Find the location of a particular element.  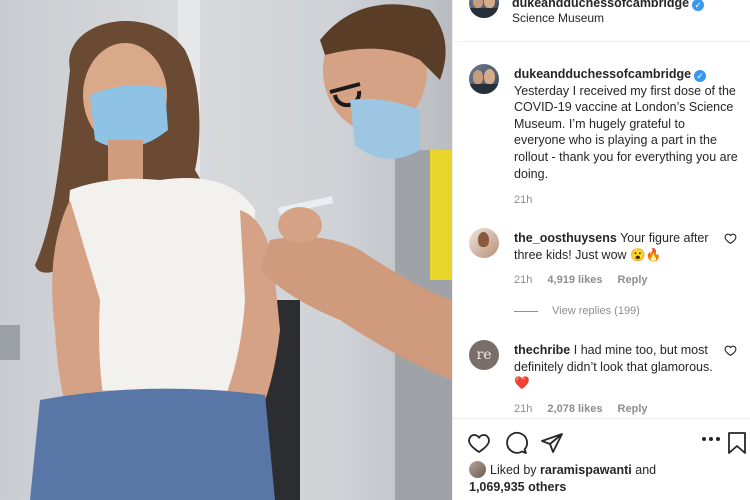

comment-username: thechribe is located at coordinates (542, 350).